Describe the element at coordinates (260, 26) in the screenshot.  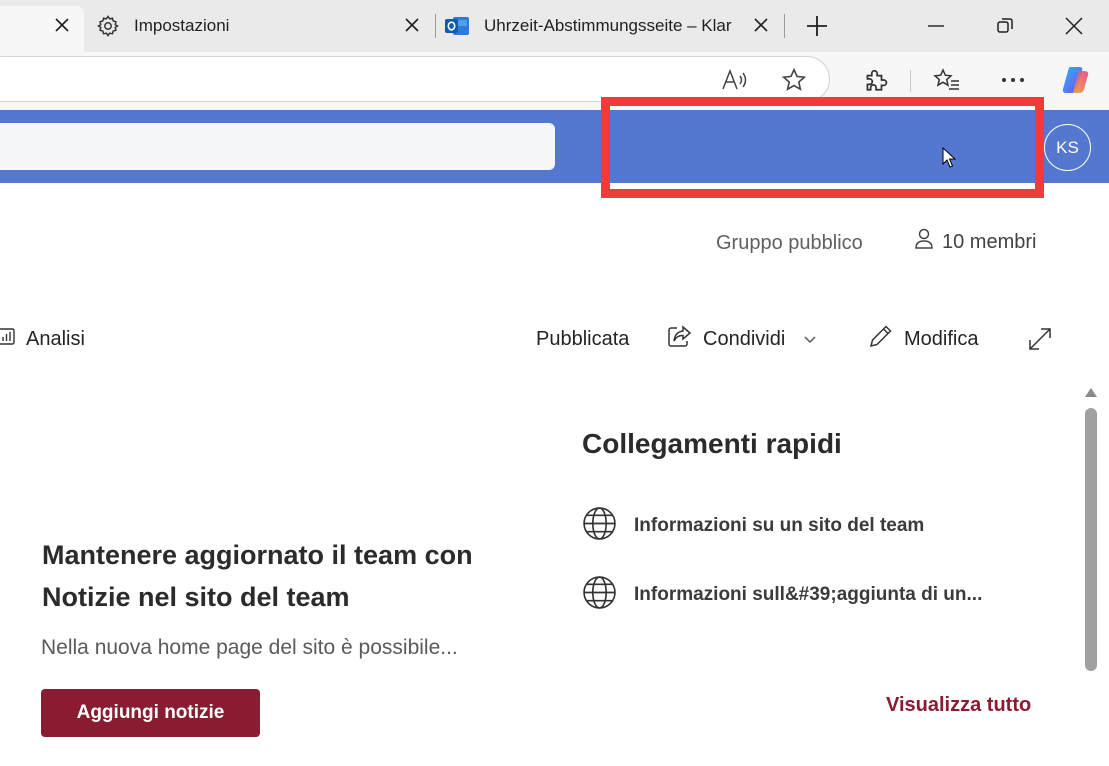
I see `tab-impostazioni: Impostazioni` at that location.